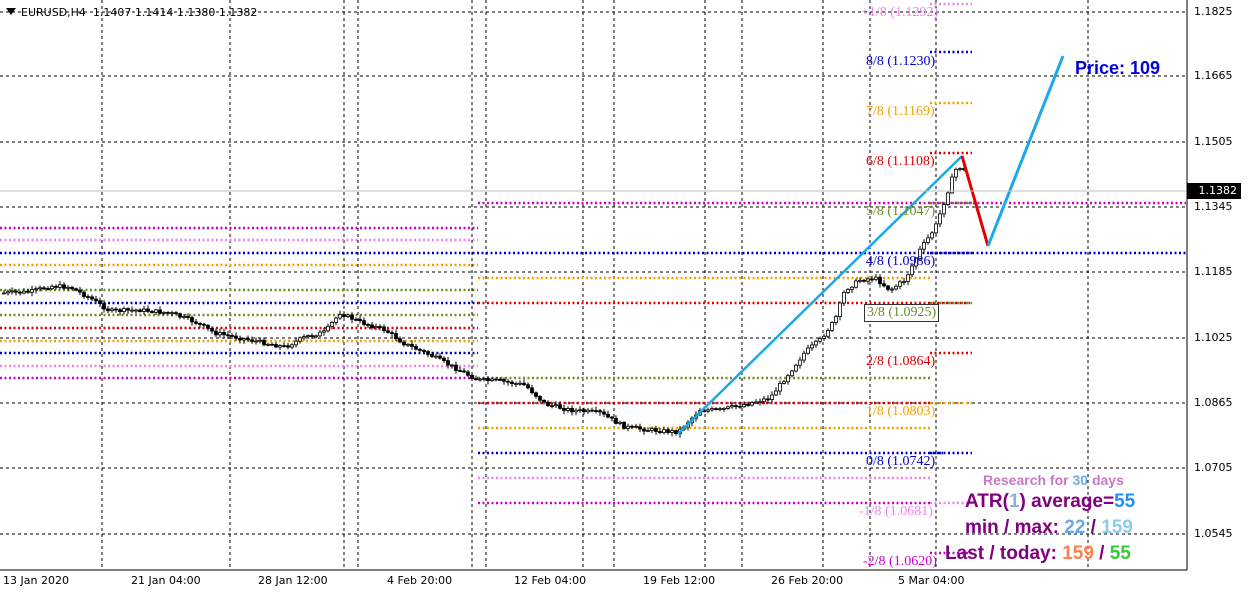 Image resolution: width=1250 pixels, height=596 pixels. What do you see at coordinates (293, 580) in the screenshot?
I see `time-tick: 28 Jan 12:00` at bounding box center [293, 580].